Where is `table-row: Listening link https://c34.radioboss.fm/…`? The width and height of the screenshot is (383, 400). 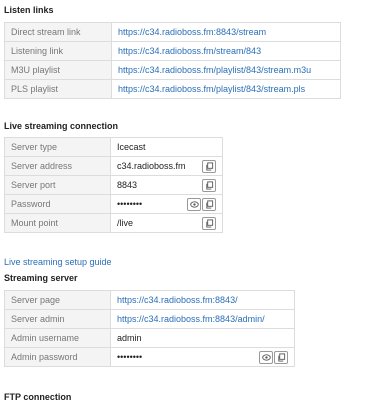 table-row: Listening link https://c34.radioboss.fm/… is located at coordinates (172, 51).